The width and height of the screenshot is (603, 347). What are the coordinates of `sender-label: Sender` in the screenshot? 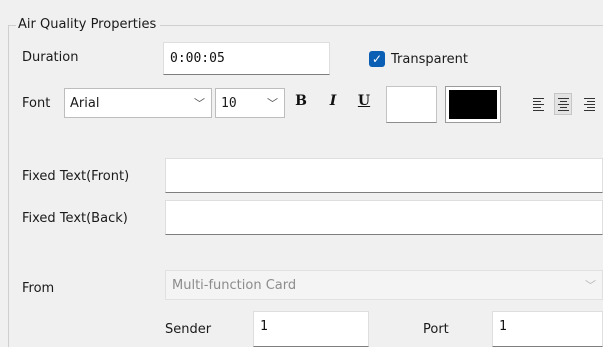 It's located at (188, 329).